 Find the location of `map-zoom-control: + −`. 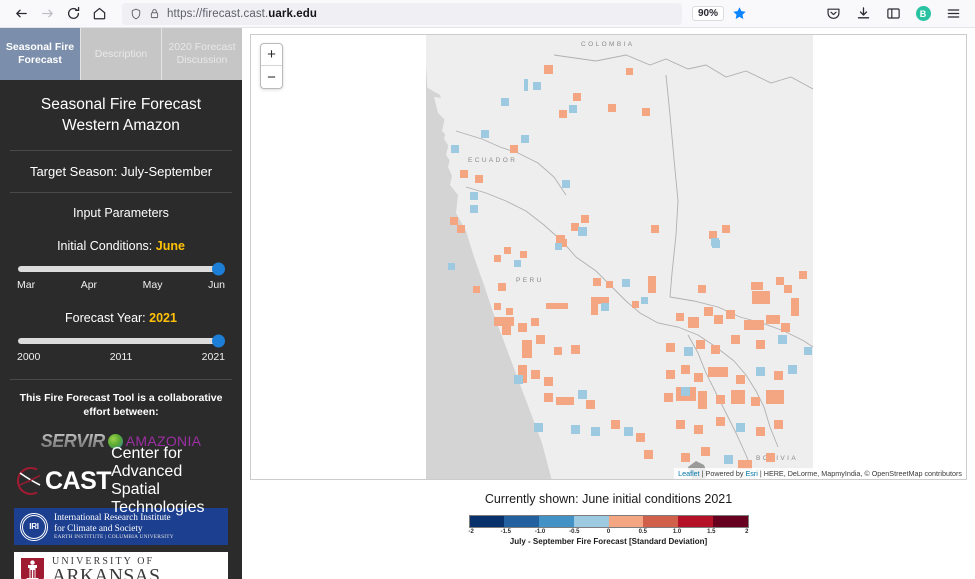

map-zoom-control: + − is located at coordinates (271, 66).